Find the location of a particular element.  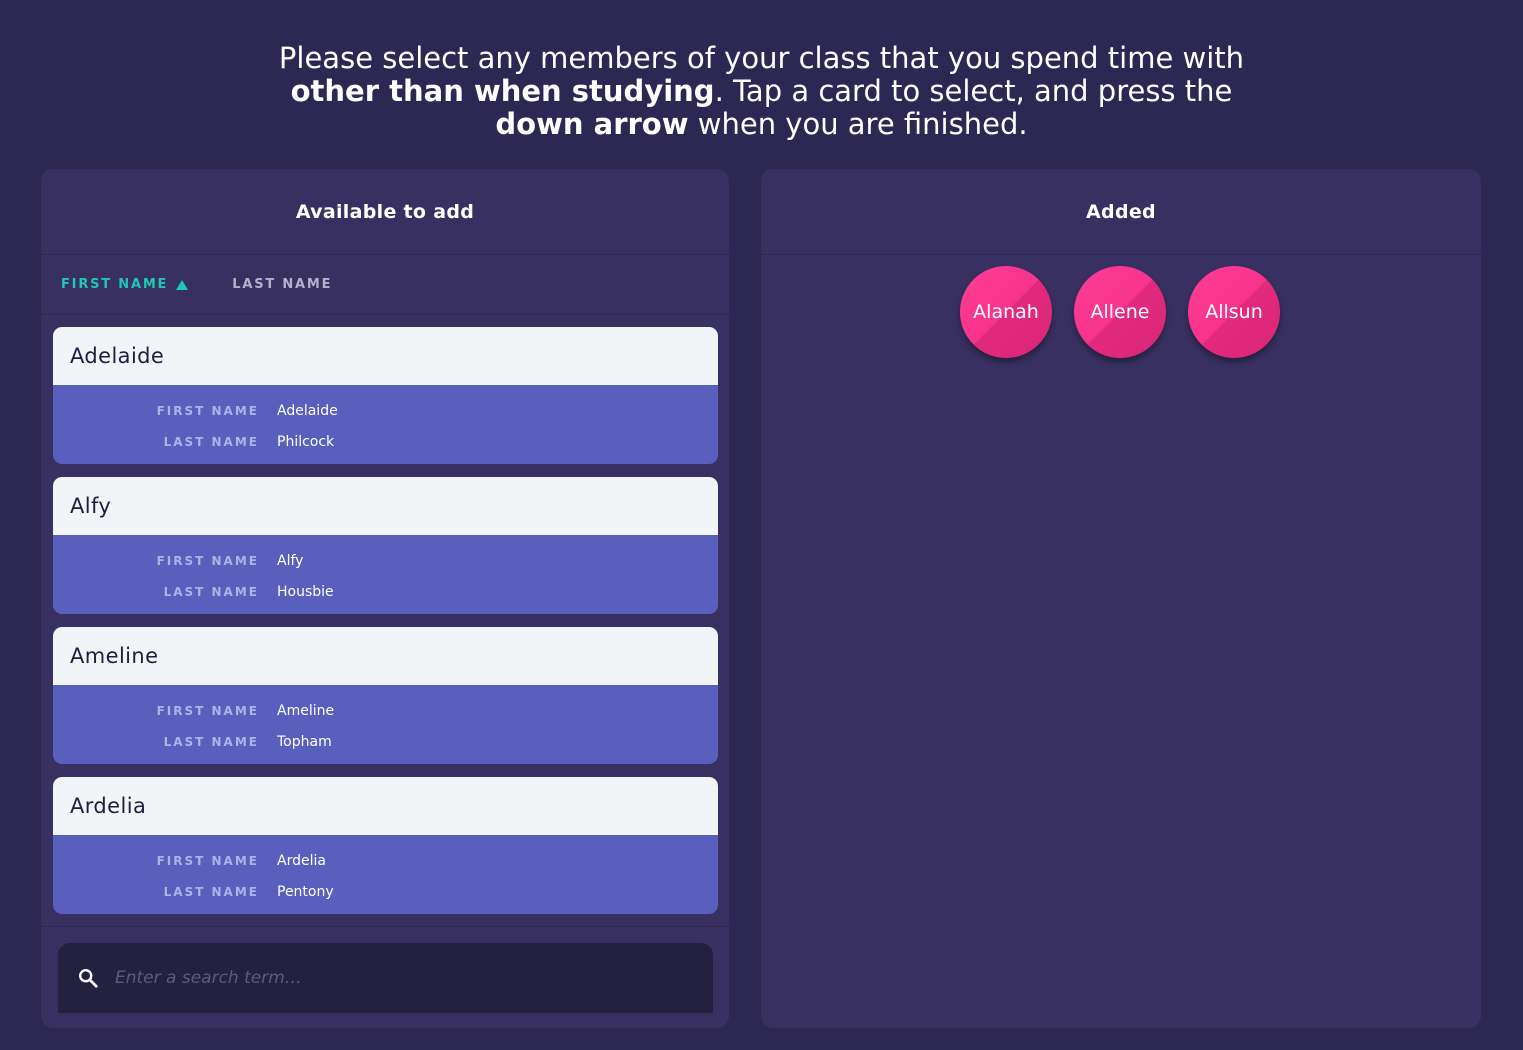

added-member-bubble: Alanah is located at coordinates (1006, 312).